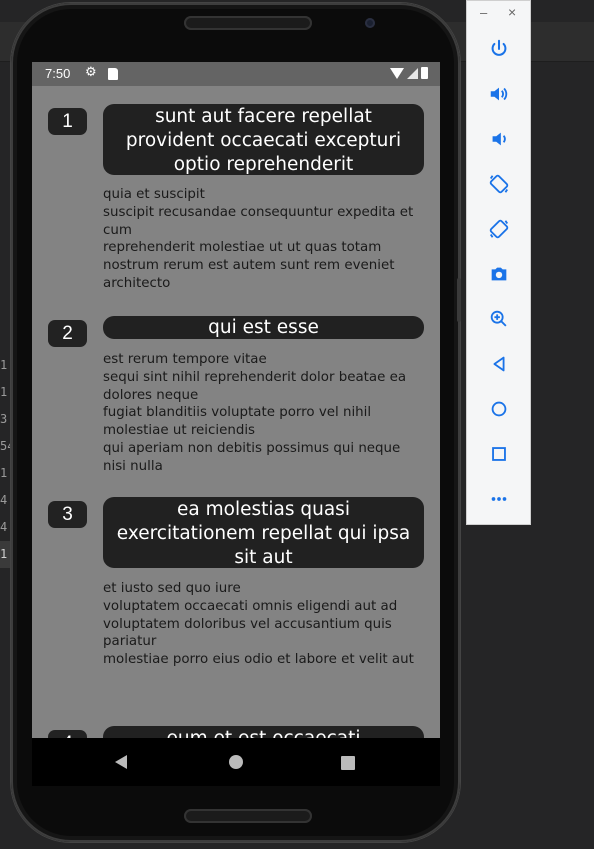 The height and width of the screenshot is (849, 594). What do you see at coordinates (248, 816) in the screenshot?
I see `bottom-speaker` at bounding box center [248, 816].